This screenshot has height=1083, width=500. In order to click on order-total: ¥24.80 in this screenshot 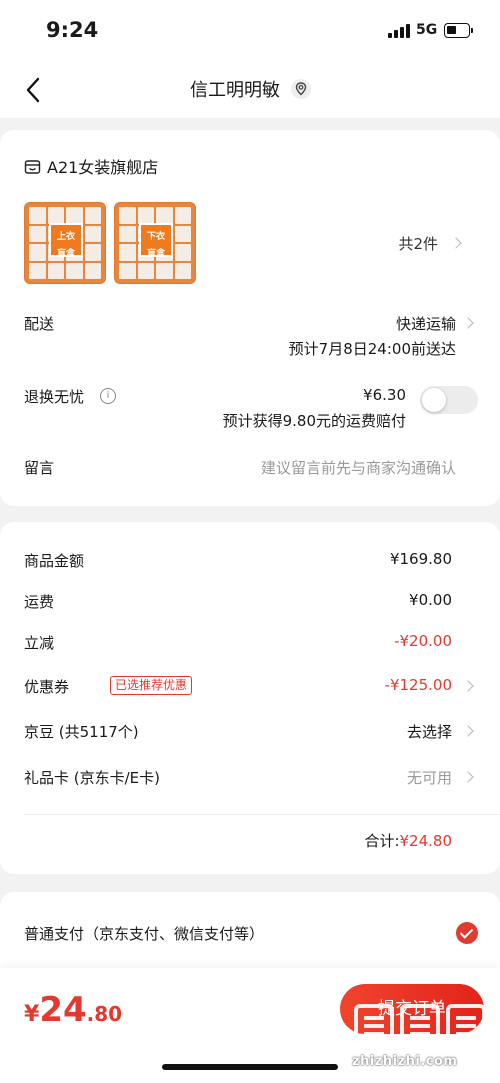, I will do `click(73, 1010)`.